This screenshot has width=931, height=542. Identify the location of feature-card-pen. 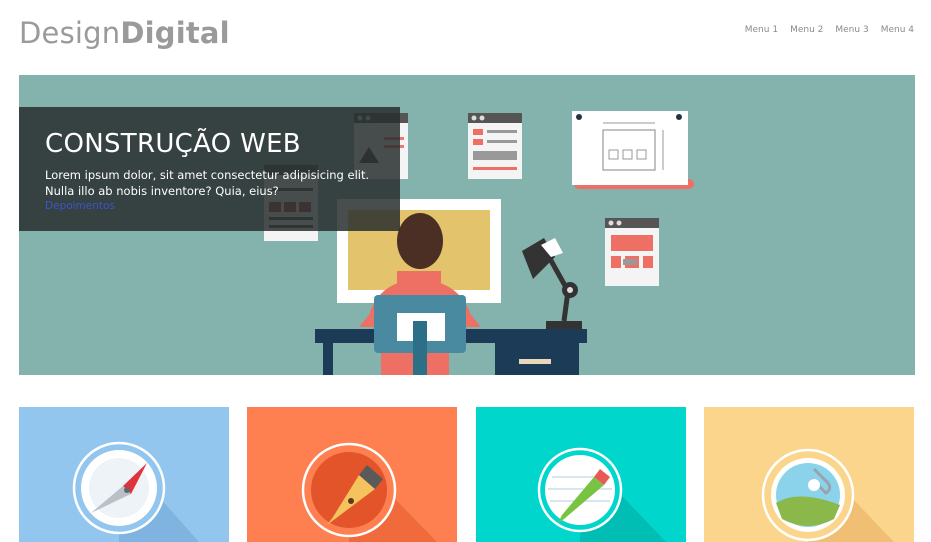
(352, 474).